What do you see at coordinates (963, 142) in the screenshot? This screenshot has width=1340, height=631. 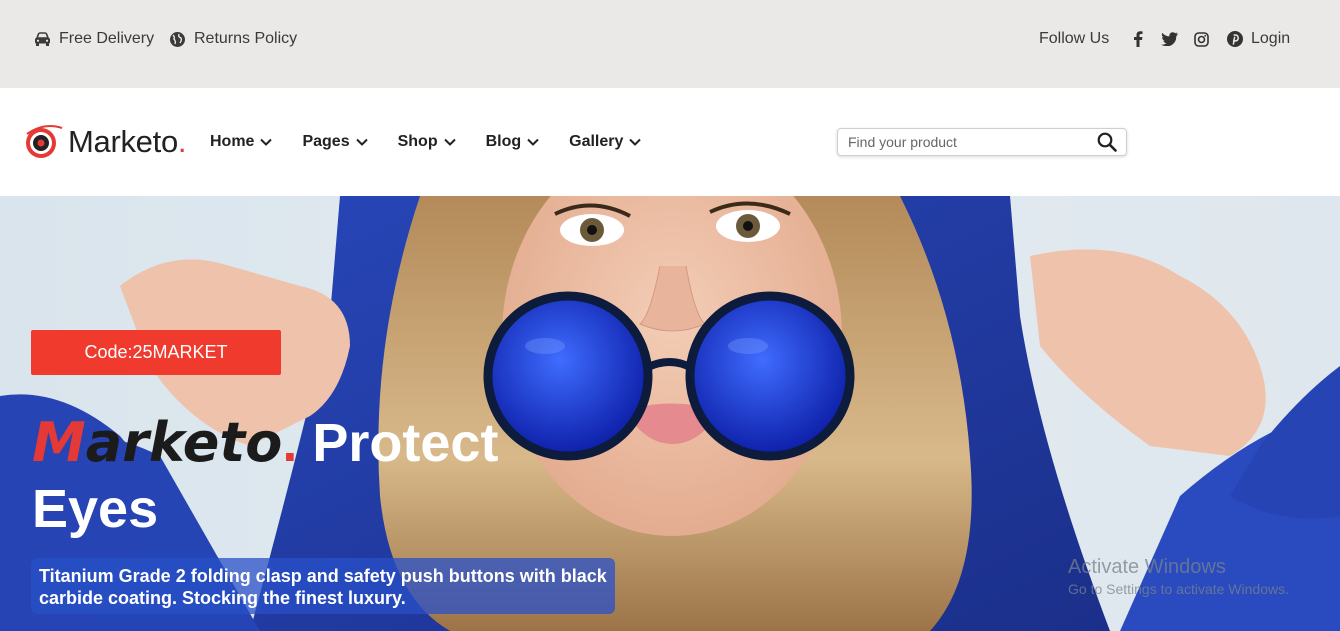 I see `search-input` at bounding box center [963, 142].